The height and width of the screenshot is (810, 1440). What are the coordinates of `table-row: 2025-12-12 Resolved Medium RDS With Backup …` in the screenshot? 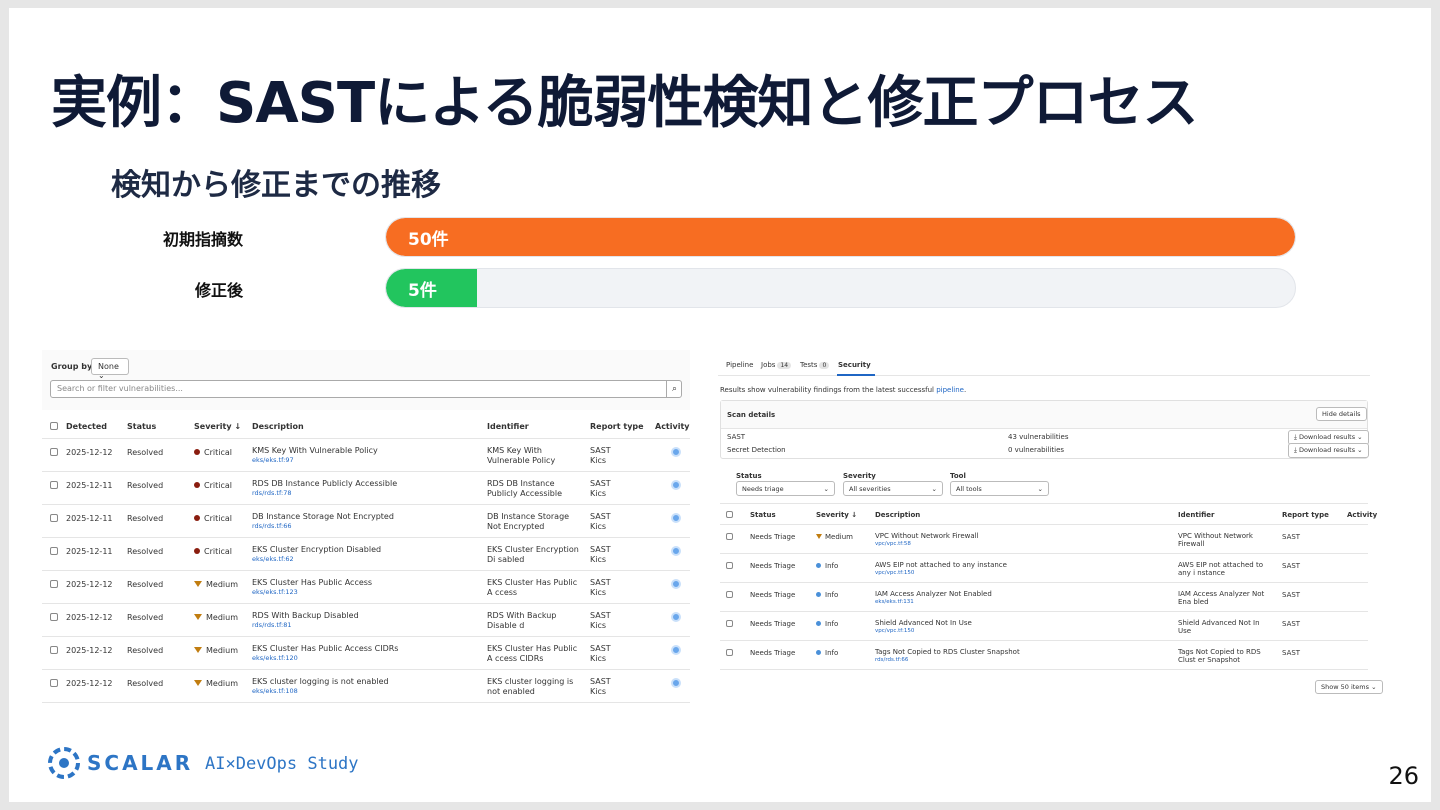 It's located at (366, 620).